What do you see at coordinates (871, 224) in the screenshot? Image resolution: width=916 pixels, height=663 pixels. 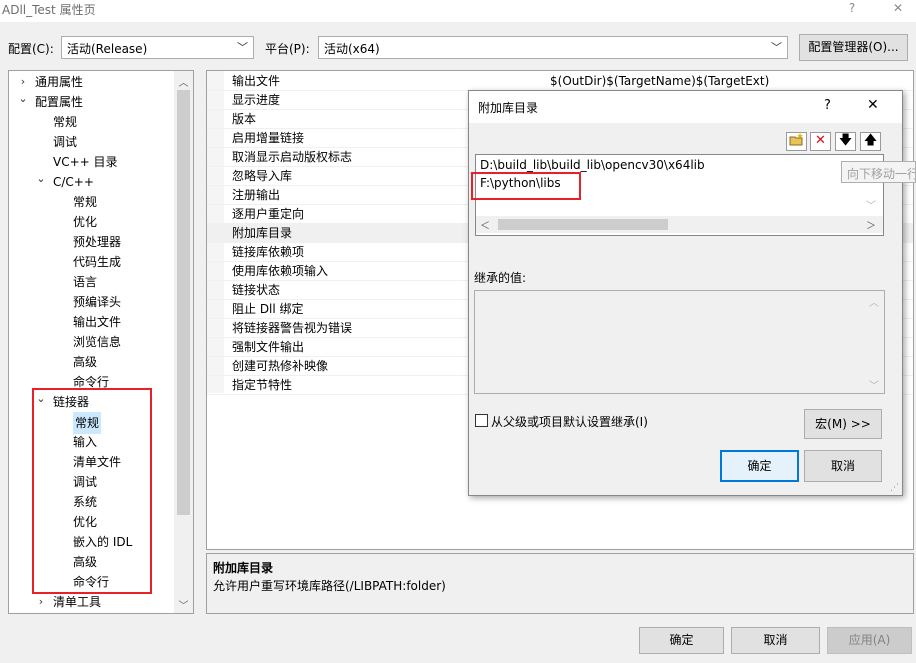 I see `scroll-right-icon: ＞` at bounding box center [871, 224].